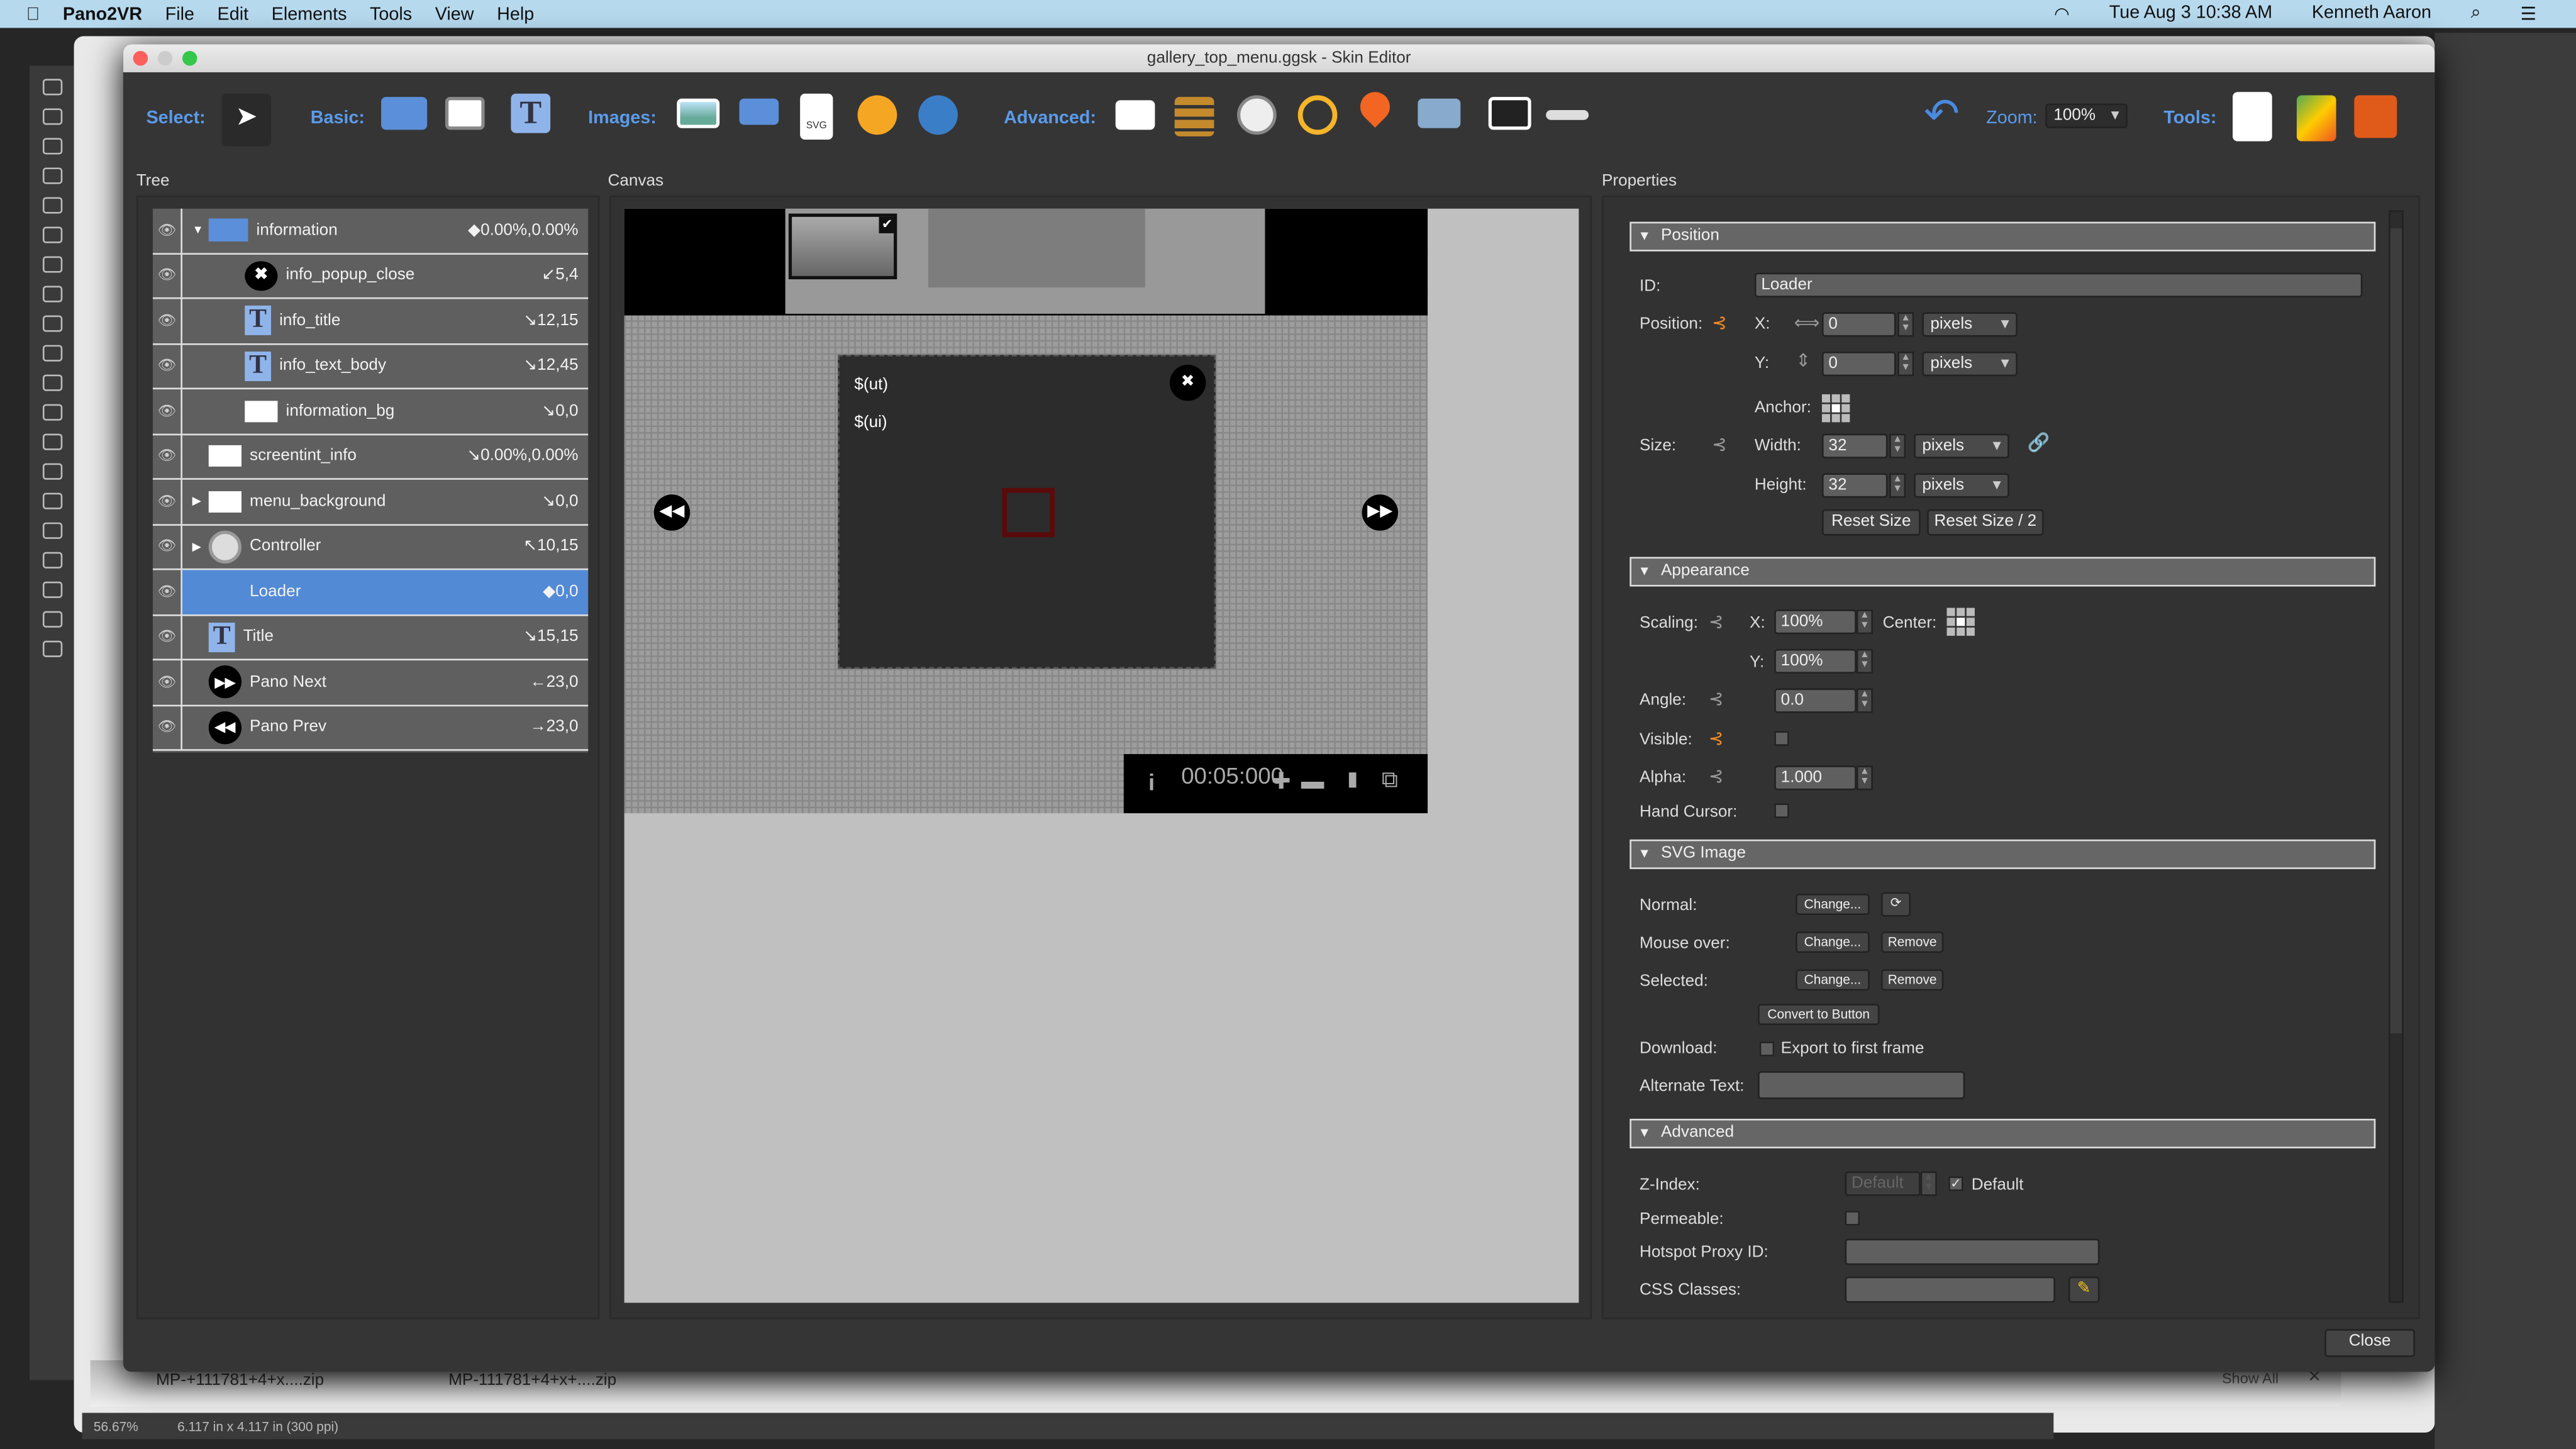 Image resolution: width=2576 pixels, height=1449 pixels. Describe the element at coordinates (1970, 324) in the screenshot. I see `x-unit-select: pixels` at that location.